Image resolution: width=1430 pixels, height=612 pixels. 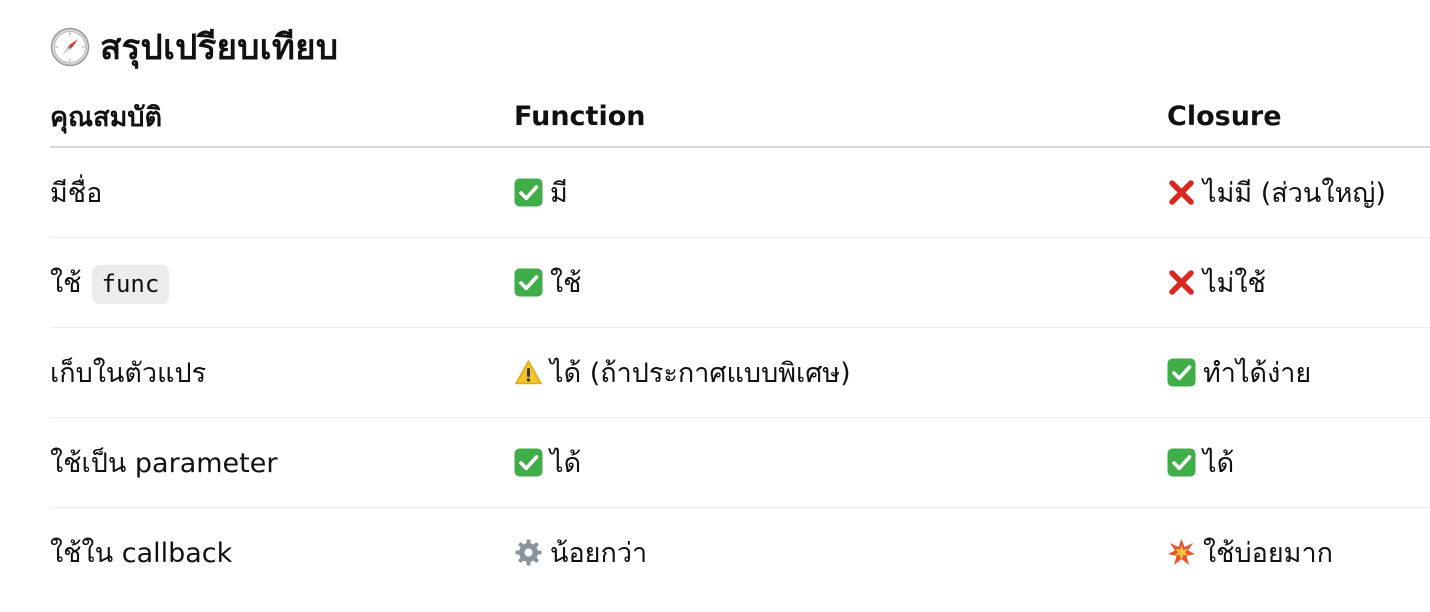 I want to click on closure-cell: ทำได้ง่าย, so click(x=1298, y=372).